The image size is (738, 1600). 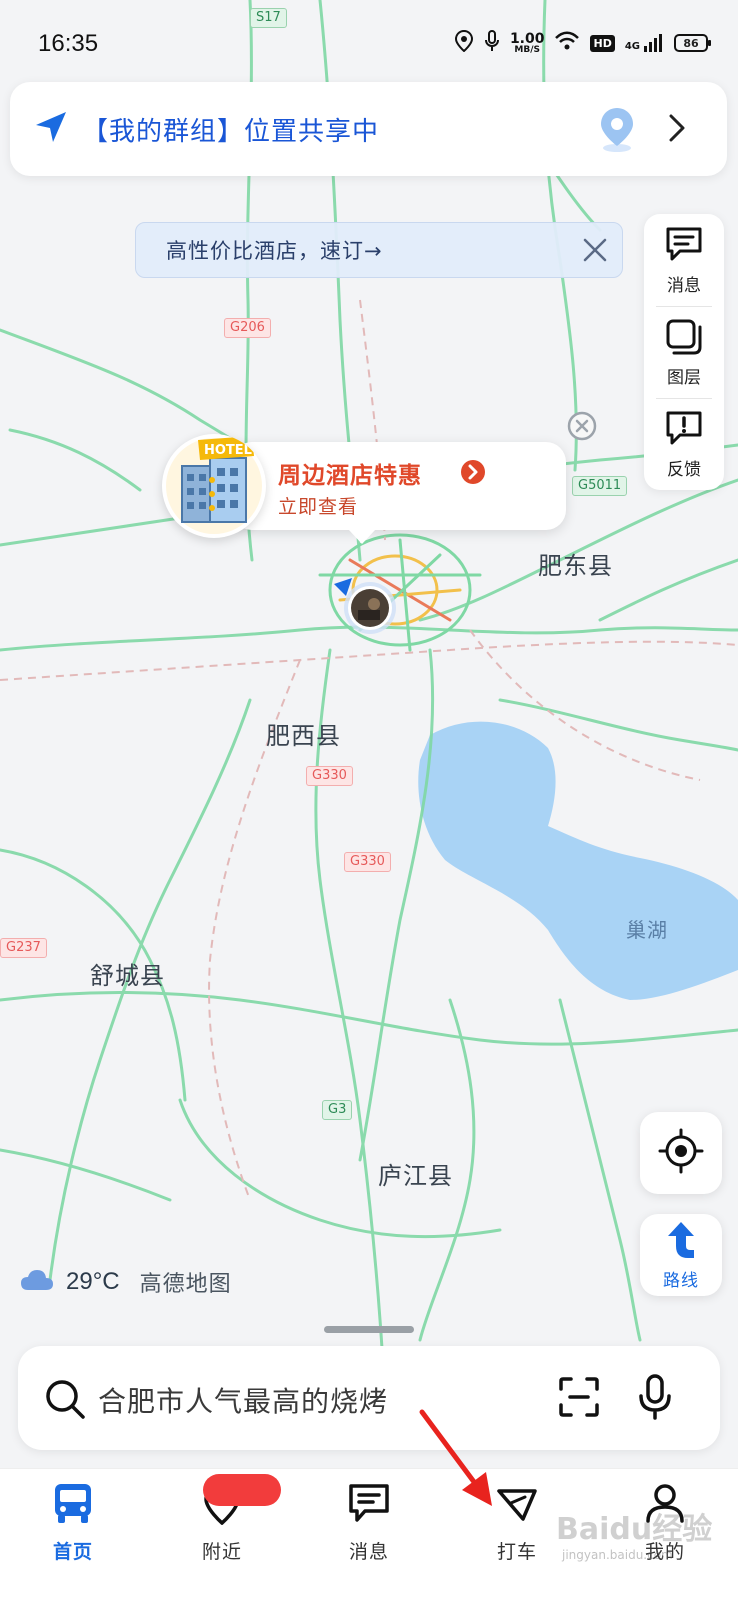 What do you see at coordinates (369, 1329) in the screenshot?
I see `sheet-drag-handle` at bounding box center [369, 1329].